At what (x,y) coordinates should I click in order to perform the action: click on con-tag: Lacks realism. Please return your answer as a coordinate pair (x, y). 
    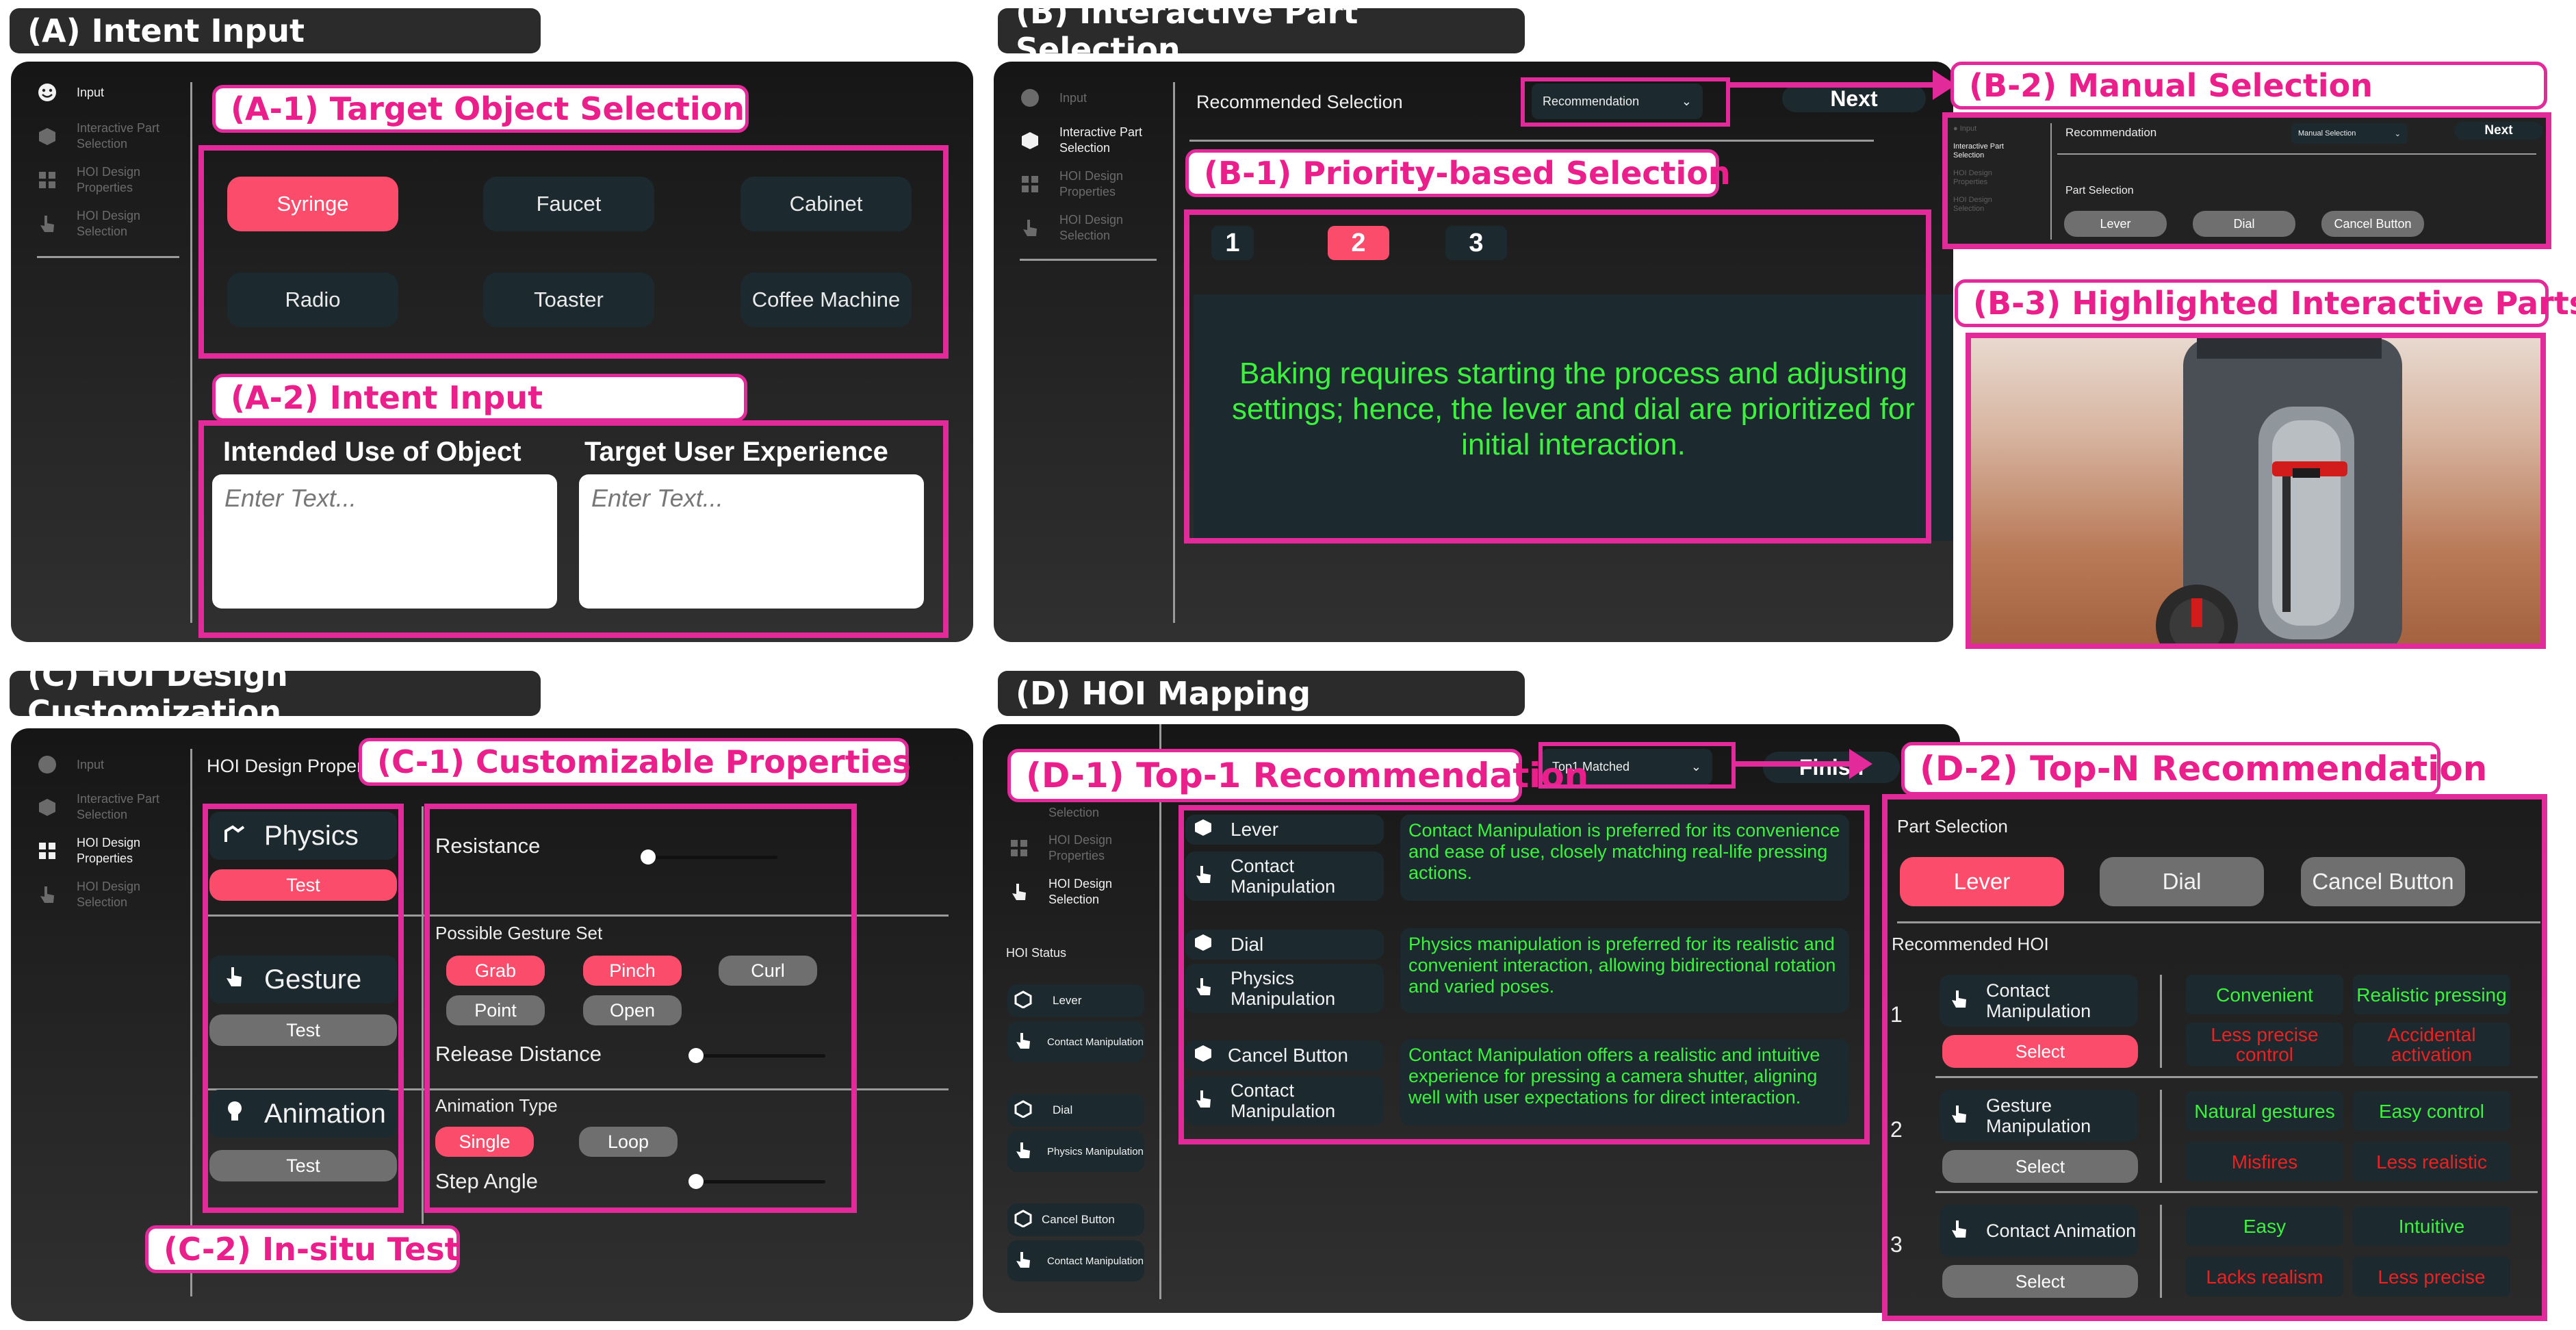
    Looking at the image, I should click on (2264, 1276).